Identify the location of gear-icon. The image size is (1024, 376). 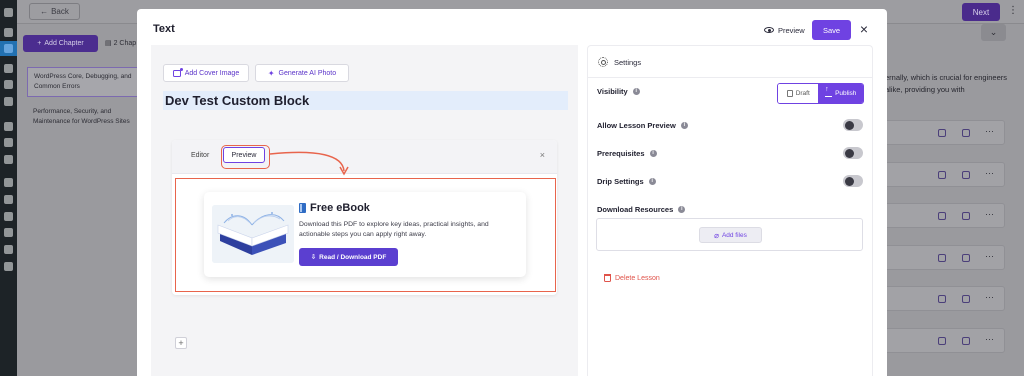
(603, 62).